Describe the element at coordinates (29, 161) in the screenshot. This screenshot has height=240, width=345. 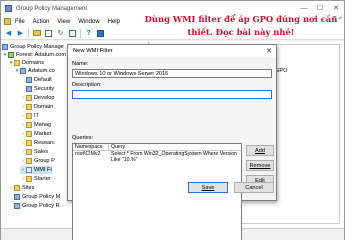
I see `gpo-folder-icon` at that location.